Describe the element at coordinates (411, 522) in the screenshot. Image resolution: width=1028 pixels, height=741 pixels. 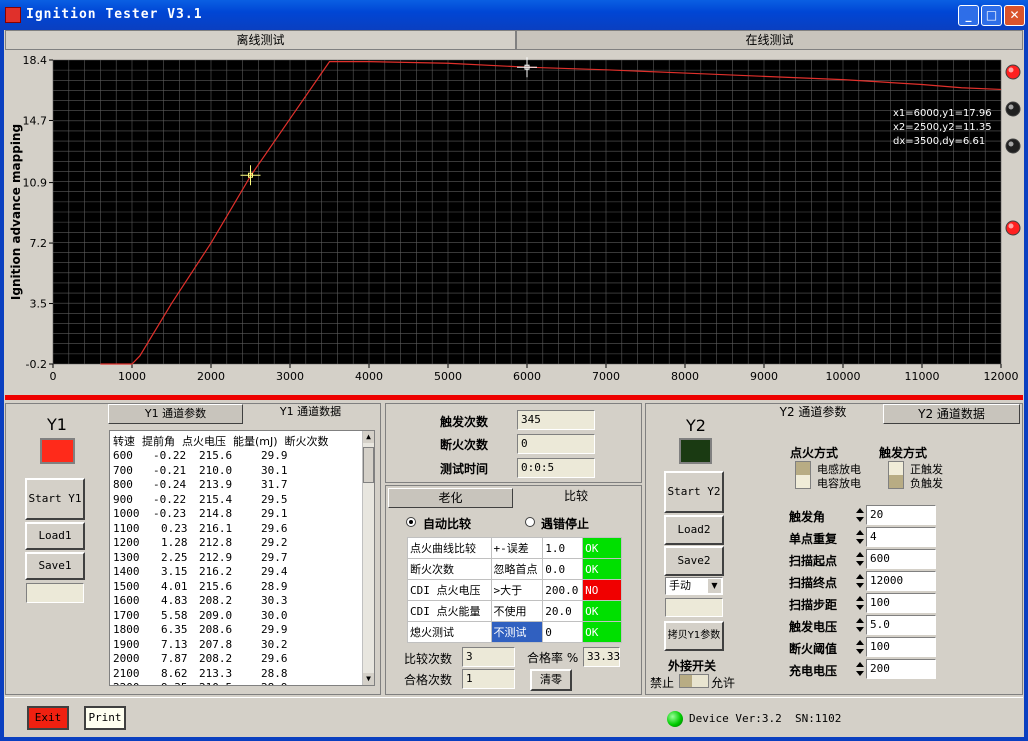
I see `radio-auto-compare` at that location.